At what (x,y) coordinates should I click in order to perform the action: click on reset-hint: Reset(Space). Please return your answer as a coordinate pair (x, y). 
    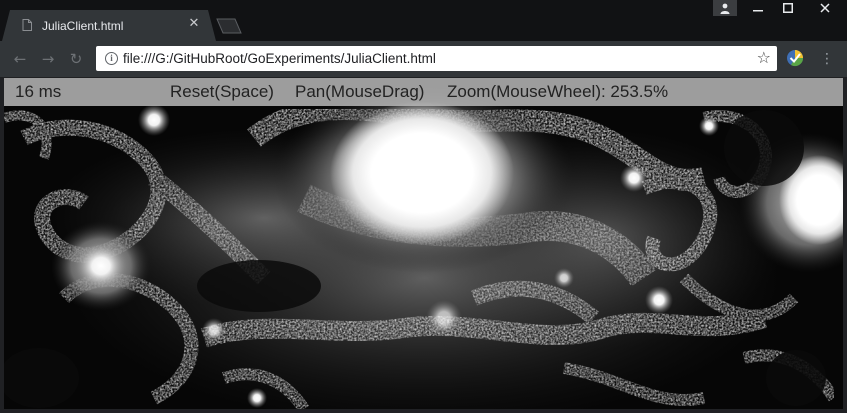
    Looking at the image, I should click on (222, 91).